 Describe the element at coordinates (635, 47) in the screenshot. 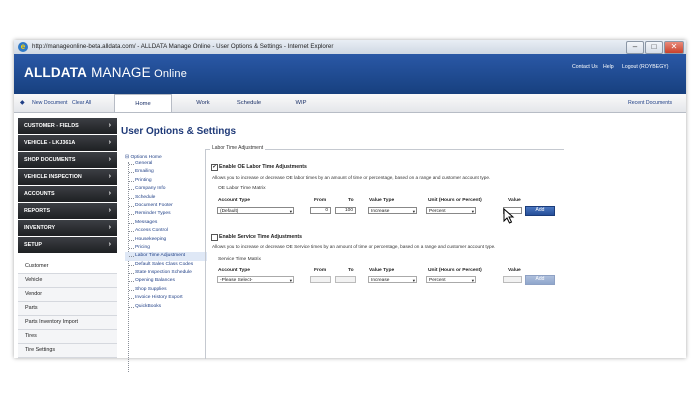

I see `minimize-button: –` at that location.